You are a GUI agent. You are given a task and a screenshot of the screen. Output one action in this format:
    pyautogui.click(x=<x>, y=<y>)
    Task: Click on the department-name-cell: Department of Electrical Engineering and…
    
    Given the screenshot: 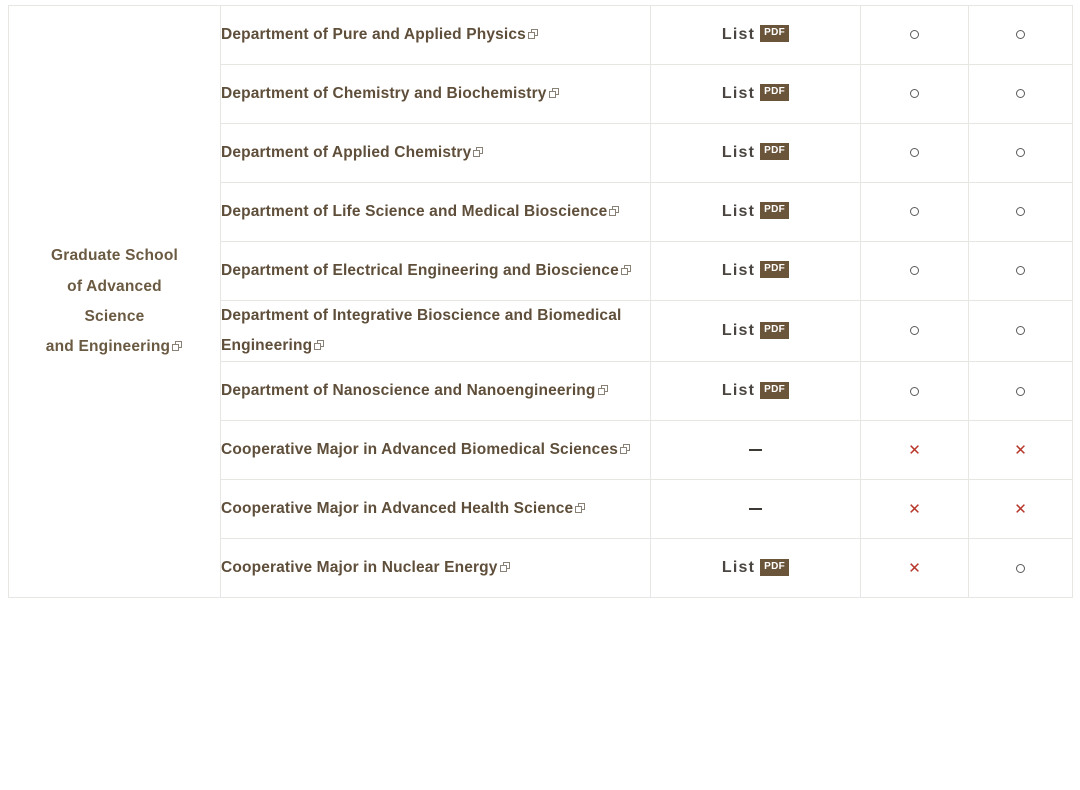 What is the action you would take?
    pyautogui.click(x=435, y=271)
    